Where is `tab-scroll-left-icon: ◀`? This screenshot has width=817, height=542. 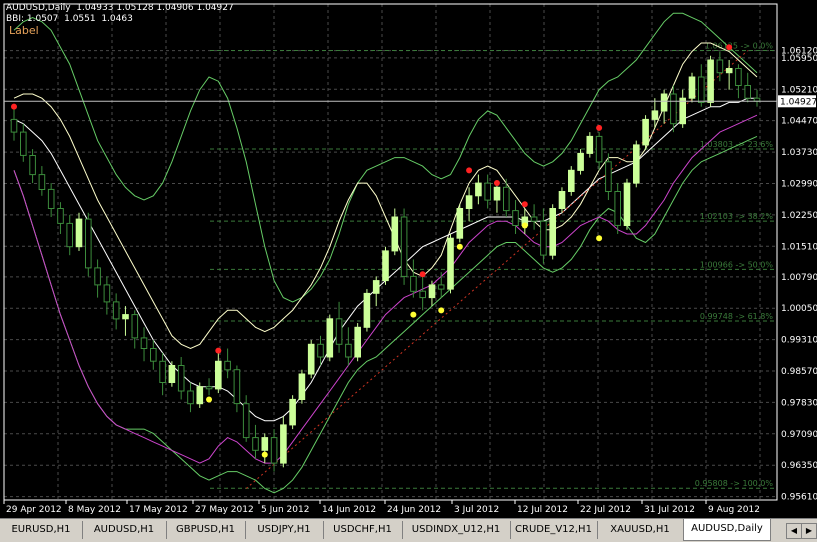 tab-scroll-left-icon: ◀ is located at coordinates (794, 531).